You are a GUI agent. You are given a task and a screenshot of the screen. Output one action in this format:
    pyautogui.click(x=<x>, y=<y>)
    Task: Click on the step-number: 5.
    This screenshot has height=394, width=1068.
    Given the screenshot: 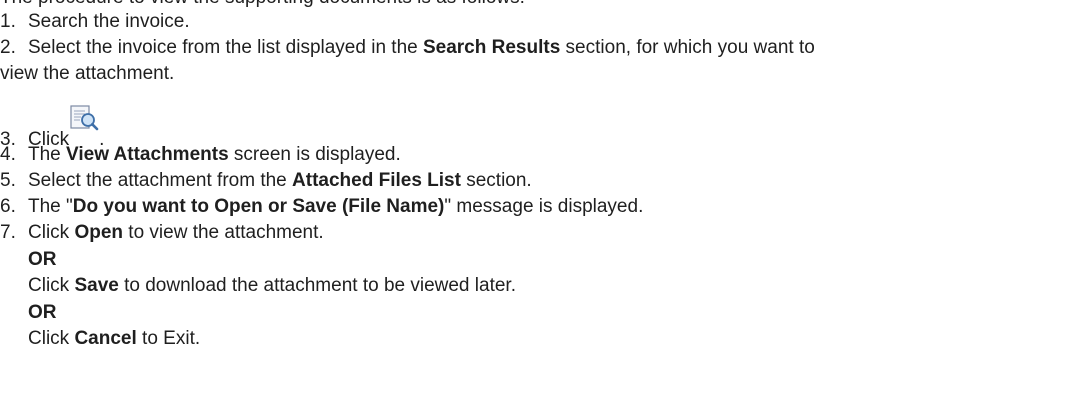 What is the action you would take?
    pyautogui.click(x=8, y=180)
    